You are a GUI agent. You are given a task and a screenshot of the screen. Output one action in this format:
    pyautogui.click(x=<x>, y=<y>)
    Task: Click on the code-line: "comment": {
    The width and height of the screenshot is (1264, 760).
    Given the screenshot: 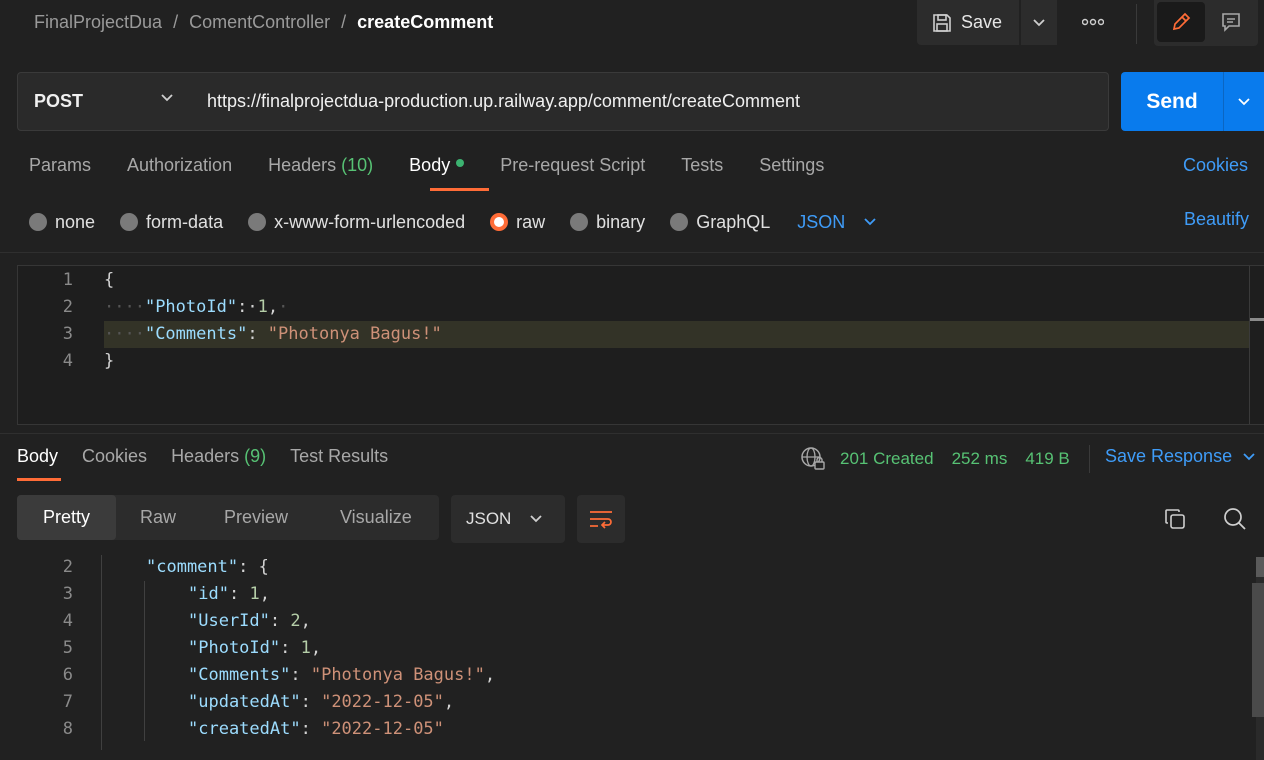 What is the action you would take?
    pyautogui.click(x=207, y=567)
    